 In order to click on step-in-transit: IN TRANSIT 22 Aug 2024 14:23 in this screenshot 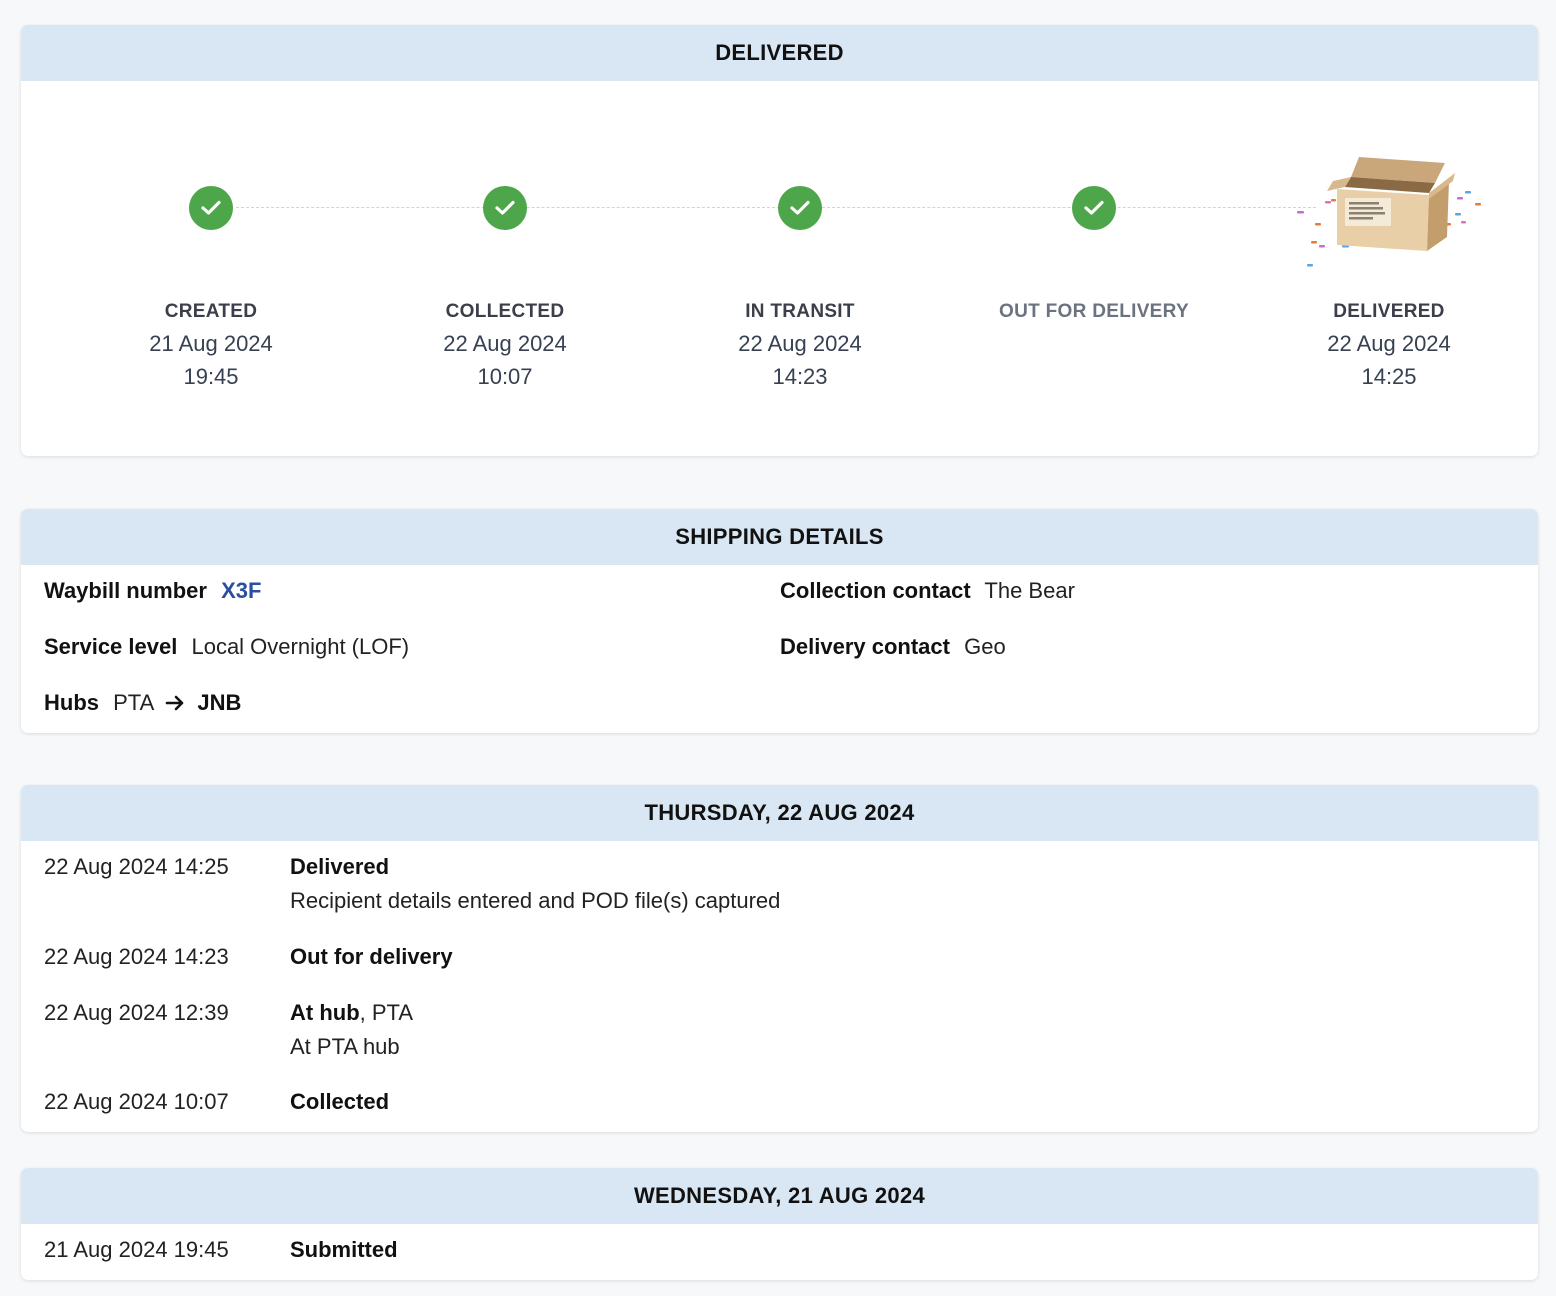, I will do `click(800, 268)`.